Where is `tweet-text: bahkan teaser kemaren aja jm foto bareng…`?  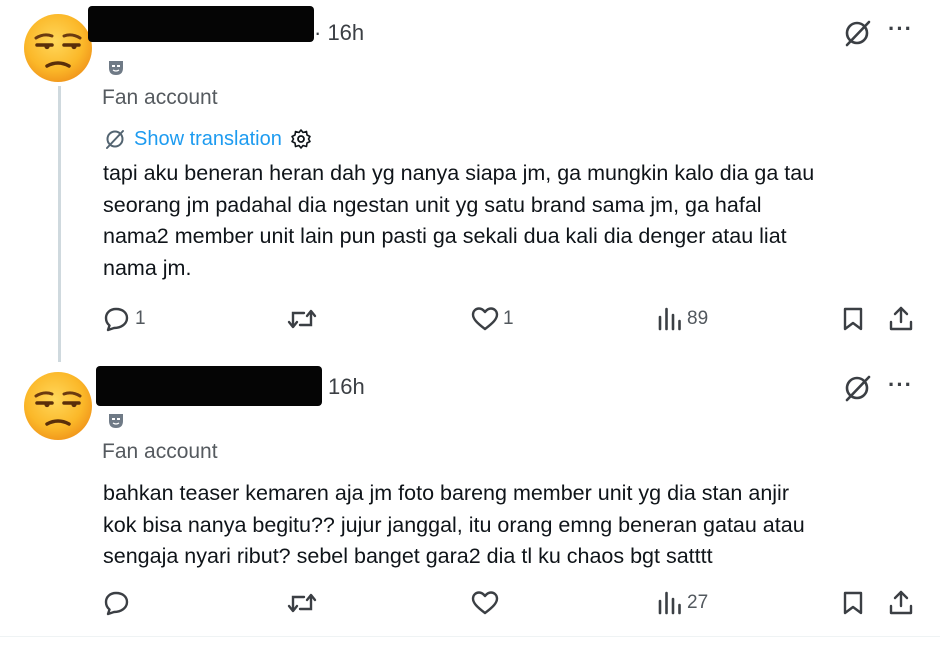
tweet-text: bahkan teaser kemaren aja jm foto bareng… is located at coordinates (503, 525).